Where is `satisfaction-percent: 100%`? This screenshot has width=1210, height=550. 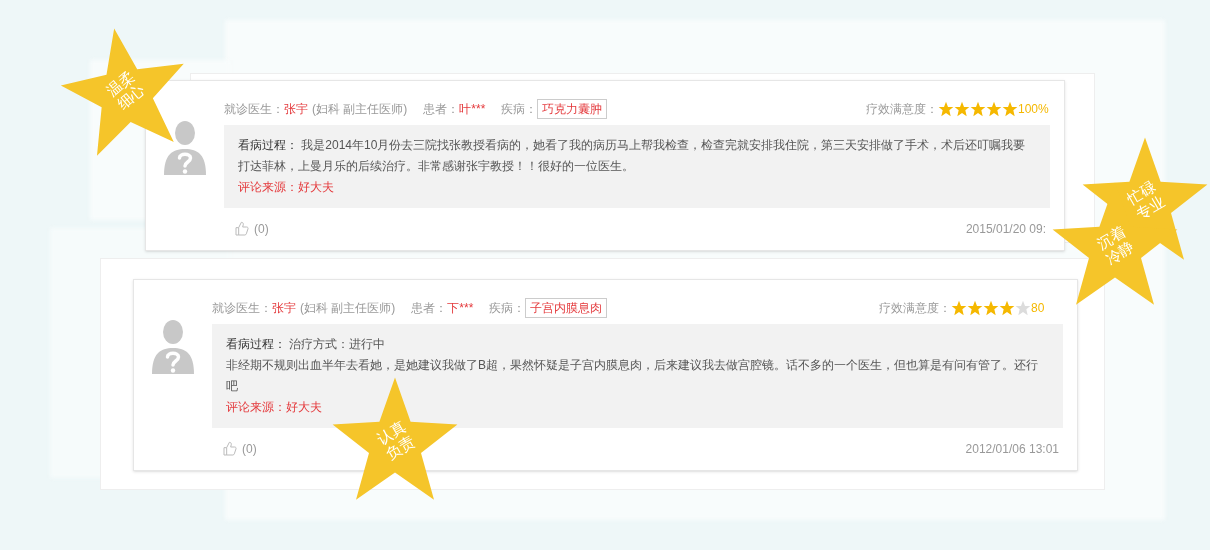
satisfaction-percent: 100% is located at coordinates (1034, 109).